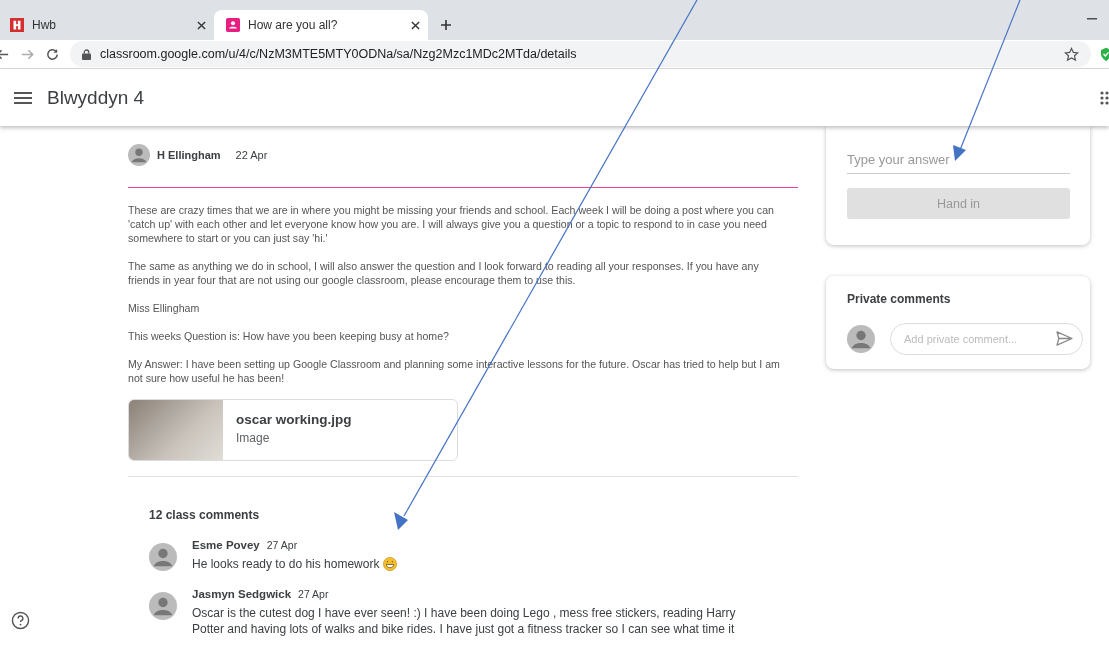 This screenshot has height=646, width=1109. What do you see at coordinates (446, 25) in the screenshot?
I see `new-tab-icon` at bounding box center [446, 25].